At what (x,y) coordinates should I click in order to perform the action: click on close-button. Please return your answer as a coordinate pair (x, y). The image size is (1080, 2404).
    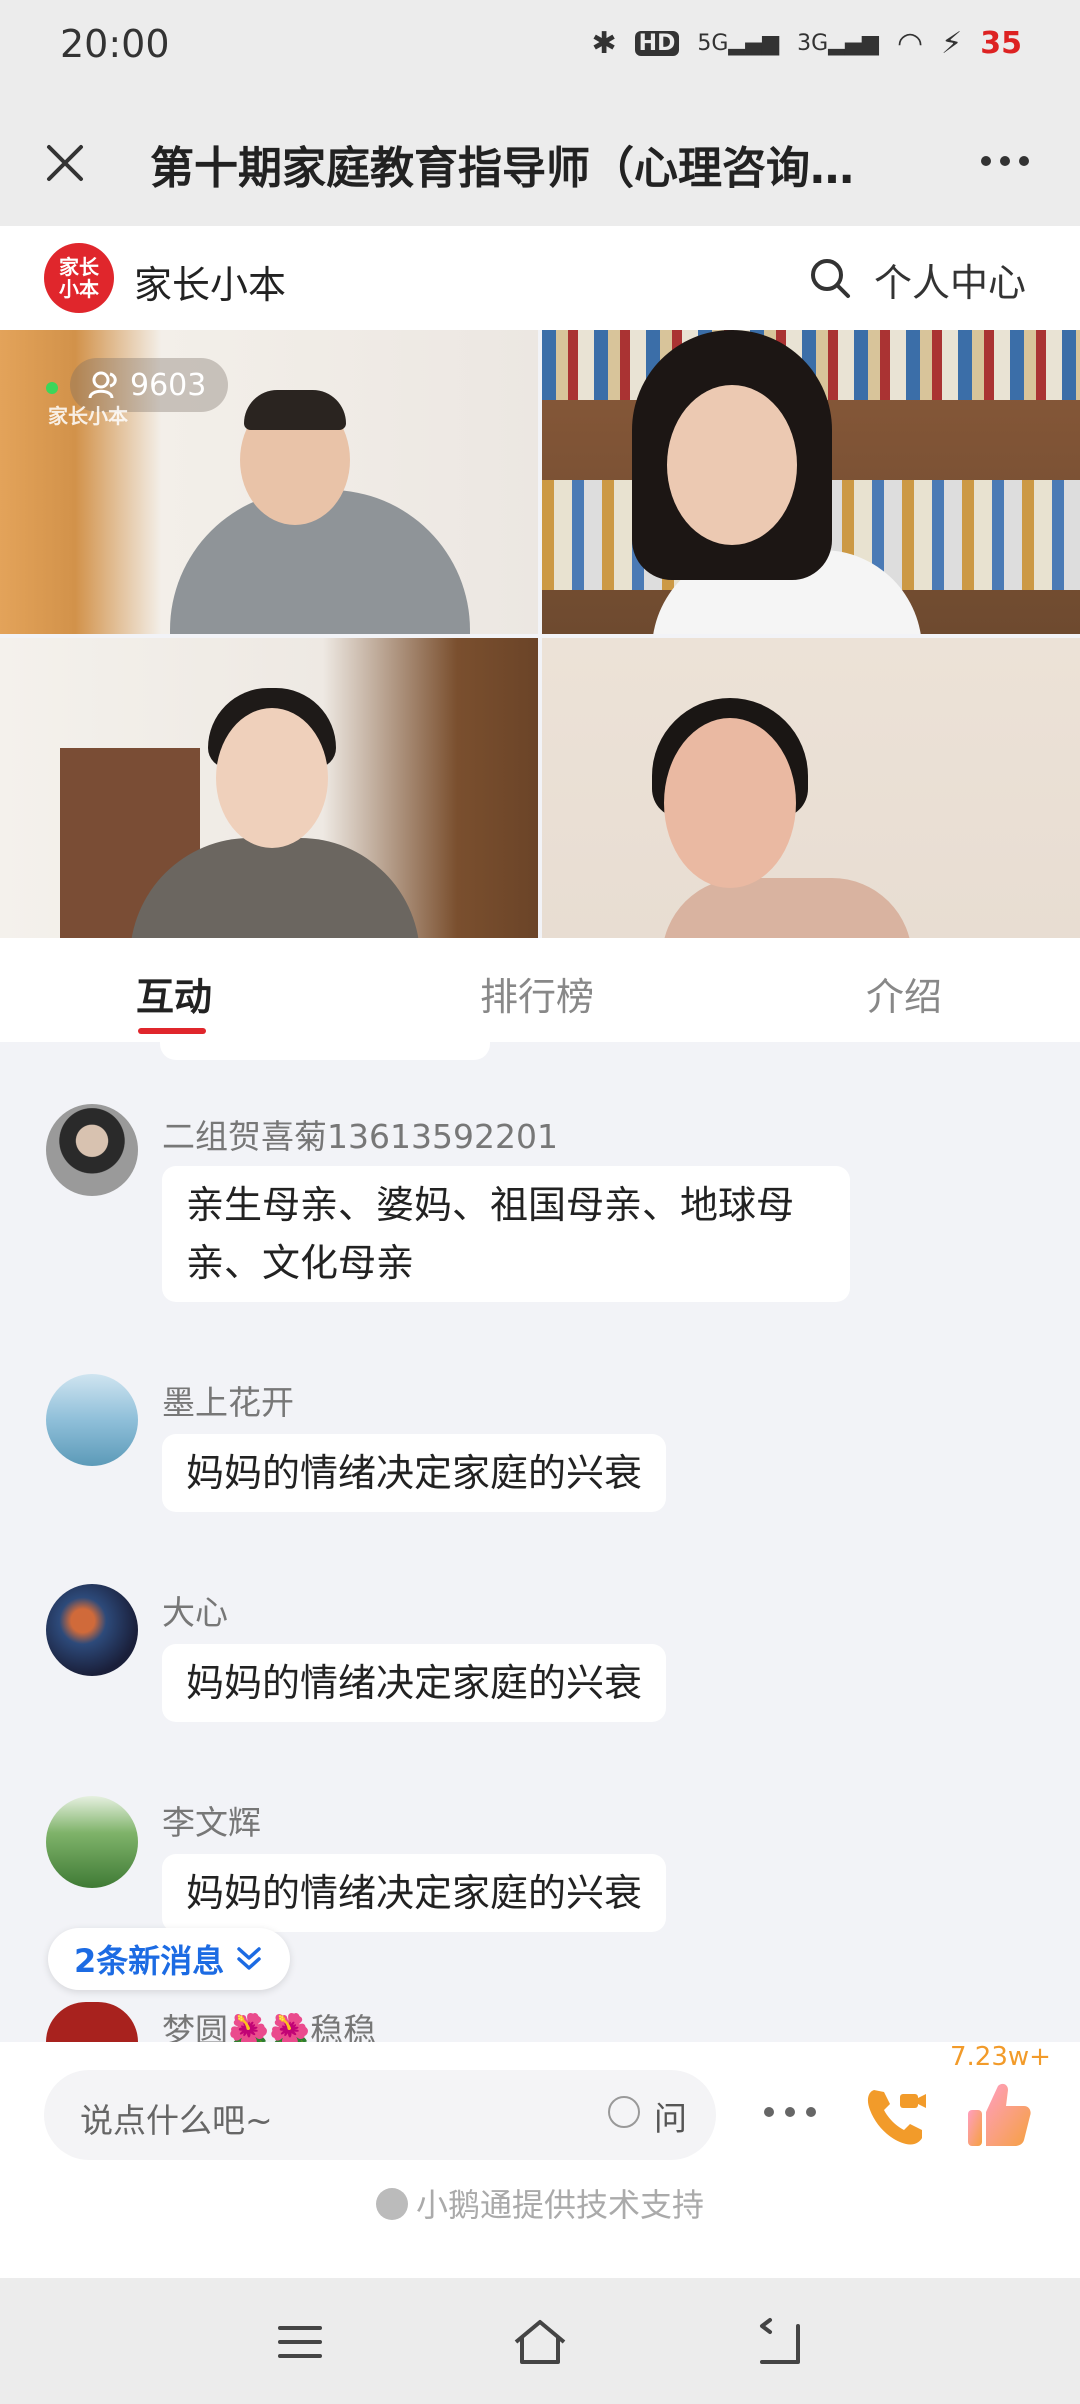
    Looking at the image, I should click on (65, 163).